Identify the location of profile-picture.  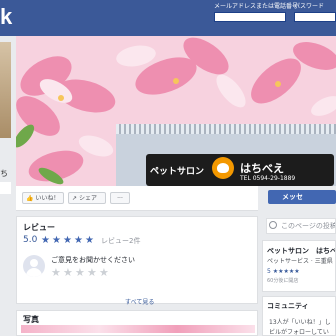
(5, 90).